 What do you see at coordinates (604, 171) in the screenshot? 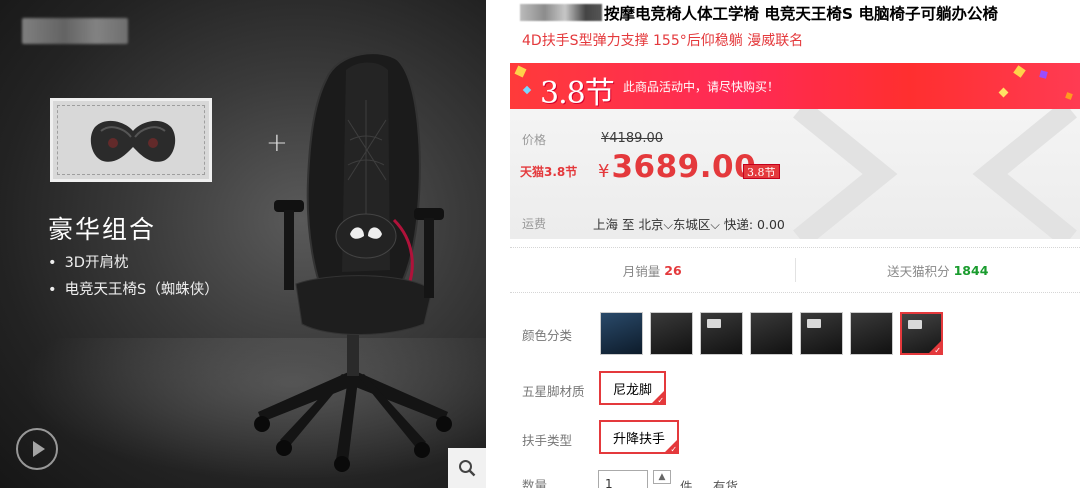
I see `currency-symbol: ¥` at bounding box center [604, 171].